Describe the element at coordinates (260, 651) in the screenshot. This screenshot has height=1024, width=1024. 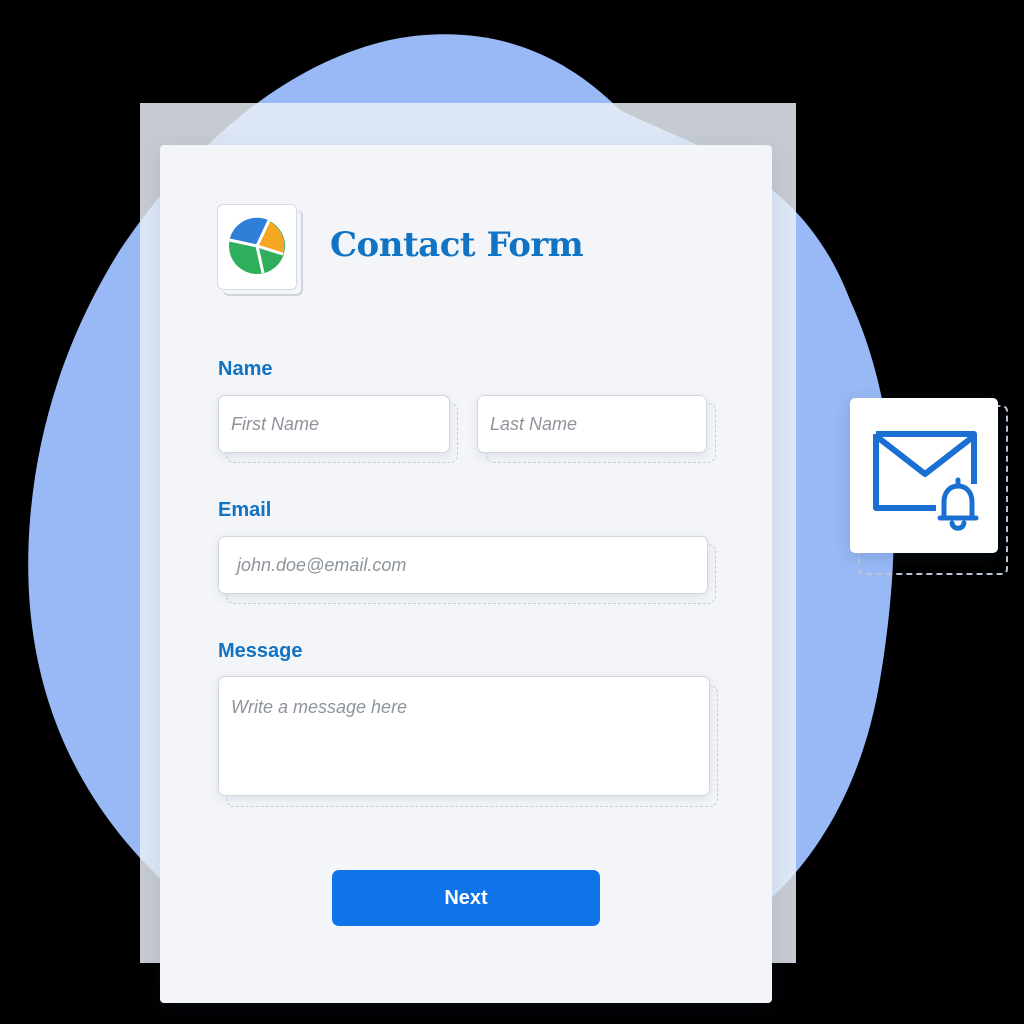
I see `message-label: Message` at that location.